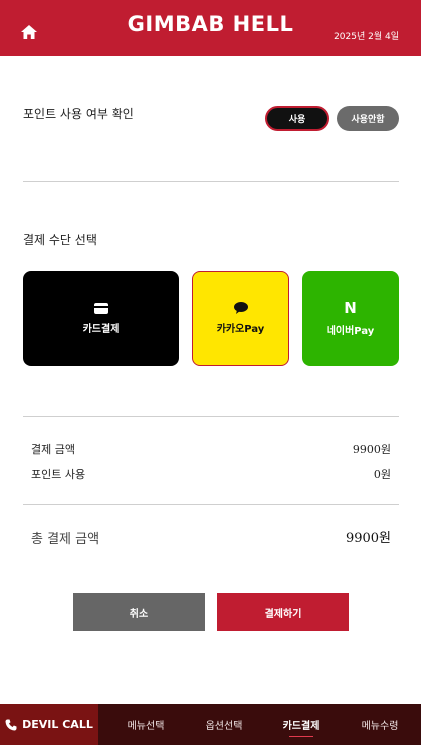 This screenshot has width=421, height=745. I want to click on points-section-label: 포인트 사용 여부 확인, so click(78, 114).